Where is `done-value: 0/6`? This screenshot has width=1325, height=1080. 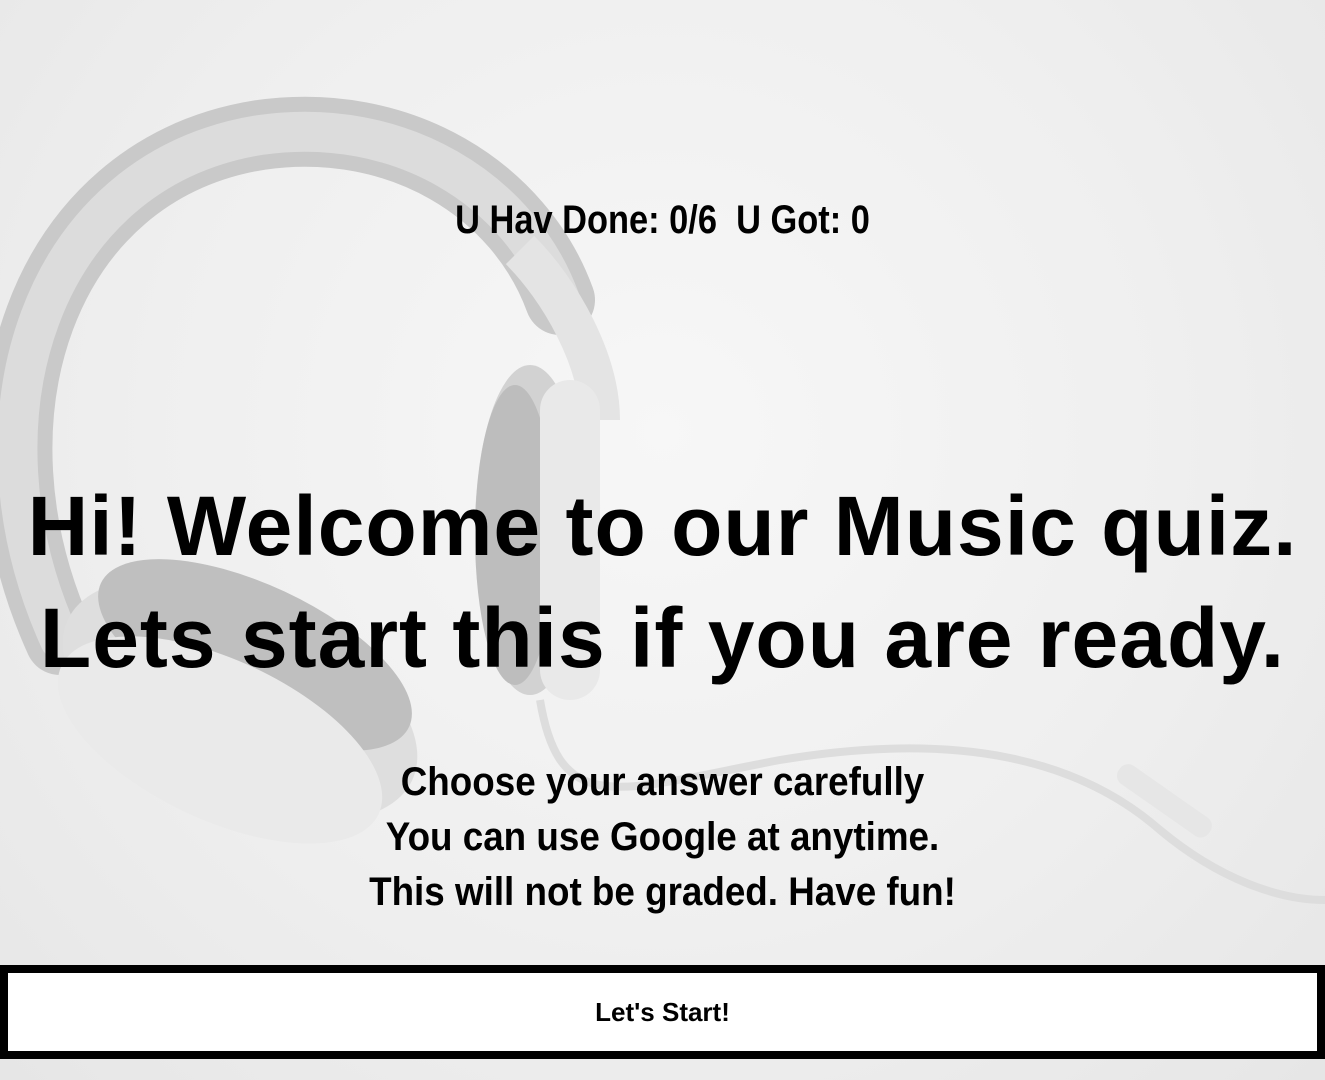 done-value: 0/6 is located at coordinates (693, 220).